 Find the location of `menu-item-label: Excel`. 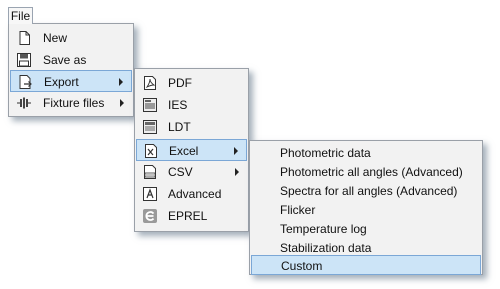

menu-item-label: Excel is located at coordinates (184, 151).